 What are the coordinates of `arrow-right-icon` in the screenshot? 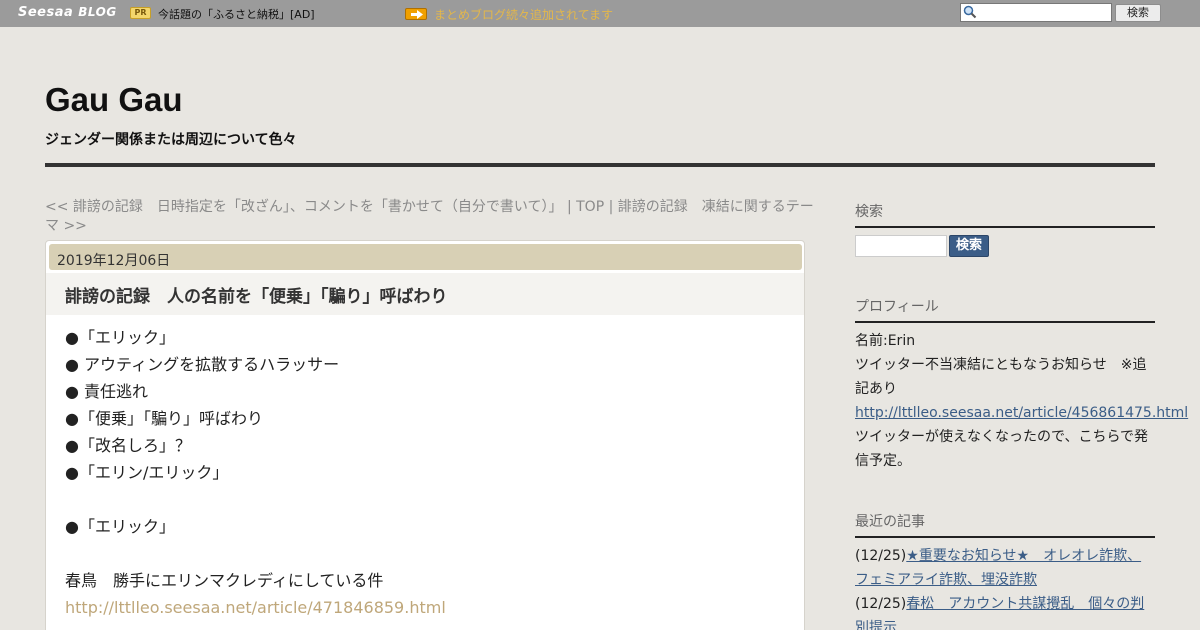 It's located at (416, 14).